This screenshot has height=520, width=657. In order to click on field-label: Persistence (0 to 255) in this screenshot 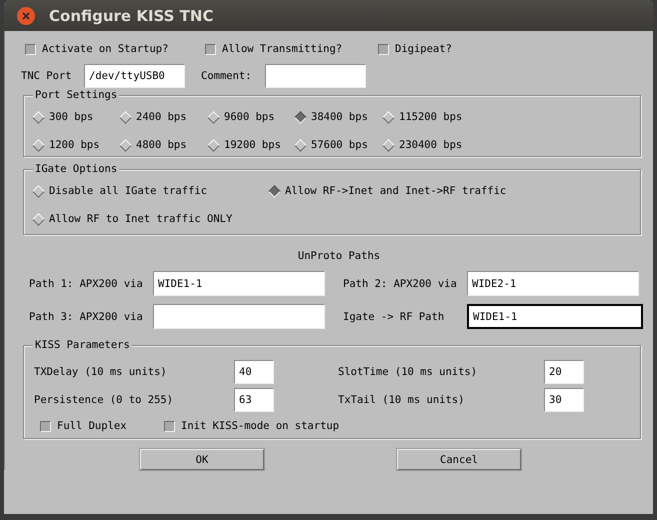, I will do `click(104, 400)`.